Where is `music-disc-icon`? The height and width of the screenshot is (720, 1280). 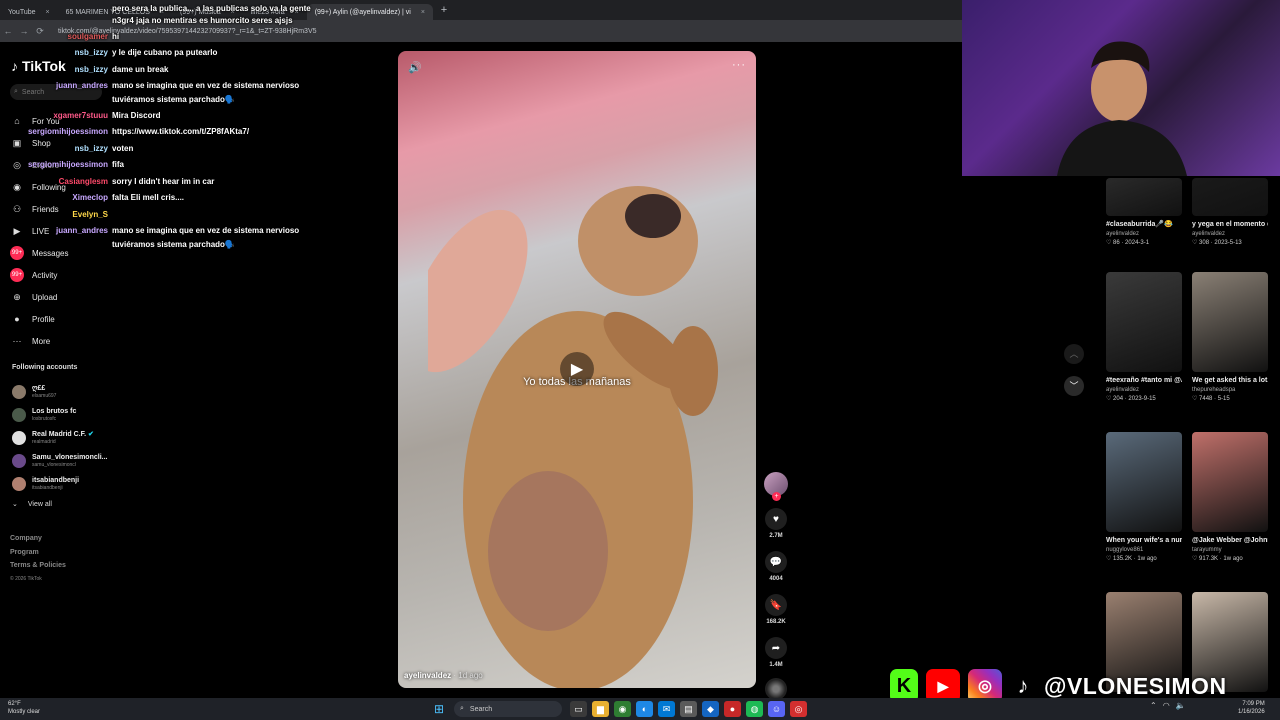
music-disc-icon is located at coordinates (776, 689).